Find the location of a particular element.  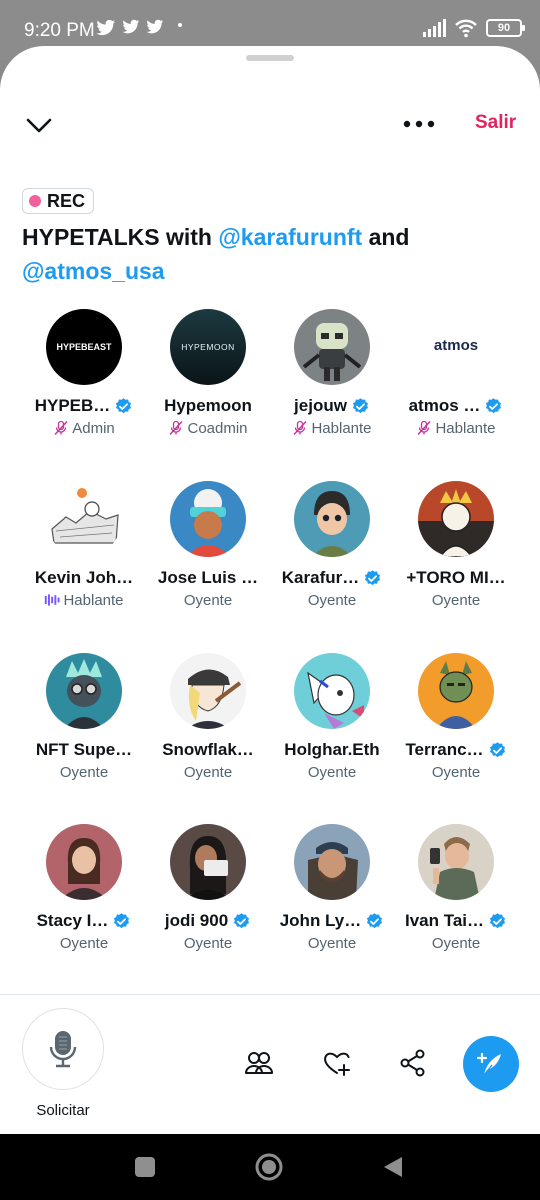

compose-tweet-button is located at coordinates (491, 1064).